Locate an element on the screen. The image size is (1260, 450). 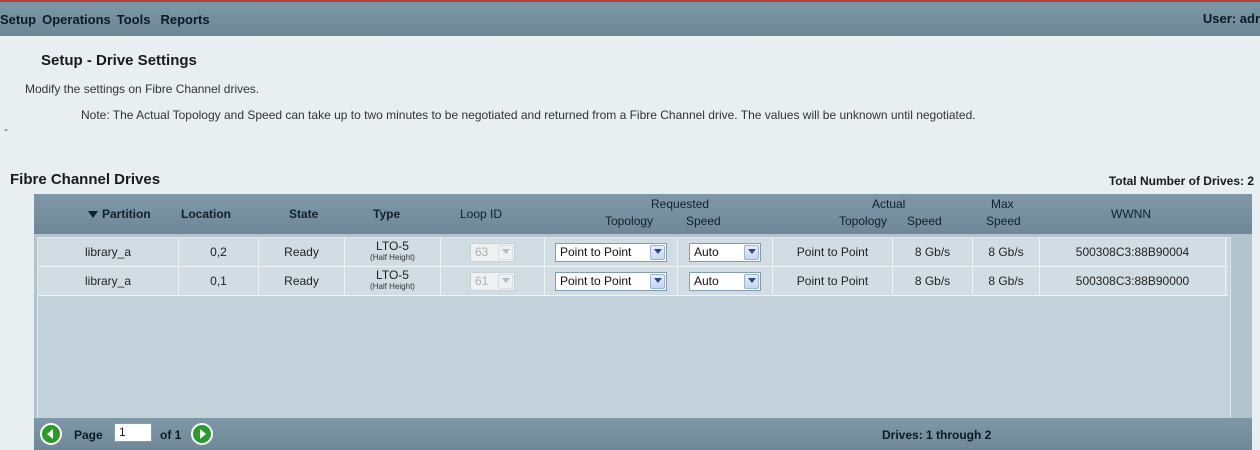
cell-location: 0,2 is located at coordinates (219, 252).